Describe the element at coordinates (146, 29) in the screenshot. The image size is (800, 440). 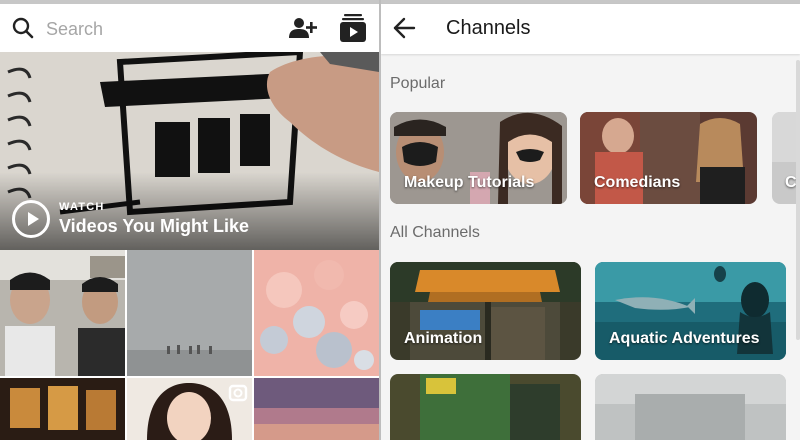
I see `search-input` at that location.